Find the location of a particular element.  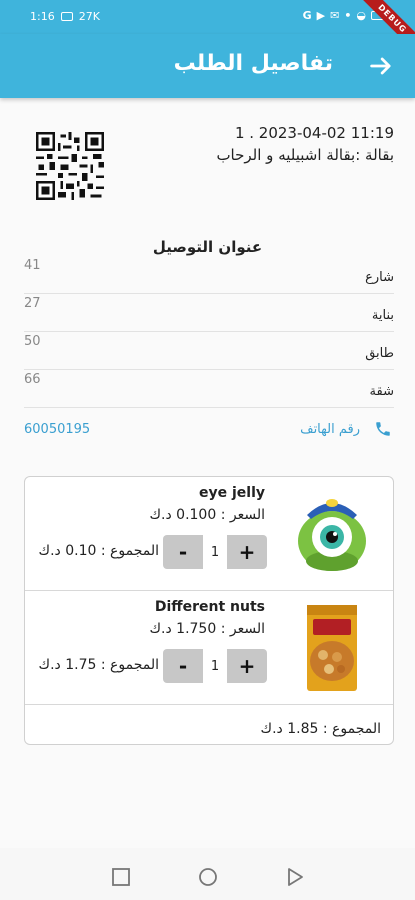

app-bar: تفاصيل الطلب is located at coordinates (207, 66).